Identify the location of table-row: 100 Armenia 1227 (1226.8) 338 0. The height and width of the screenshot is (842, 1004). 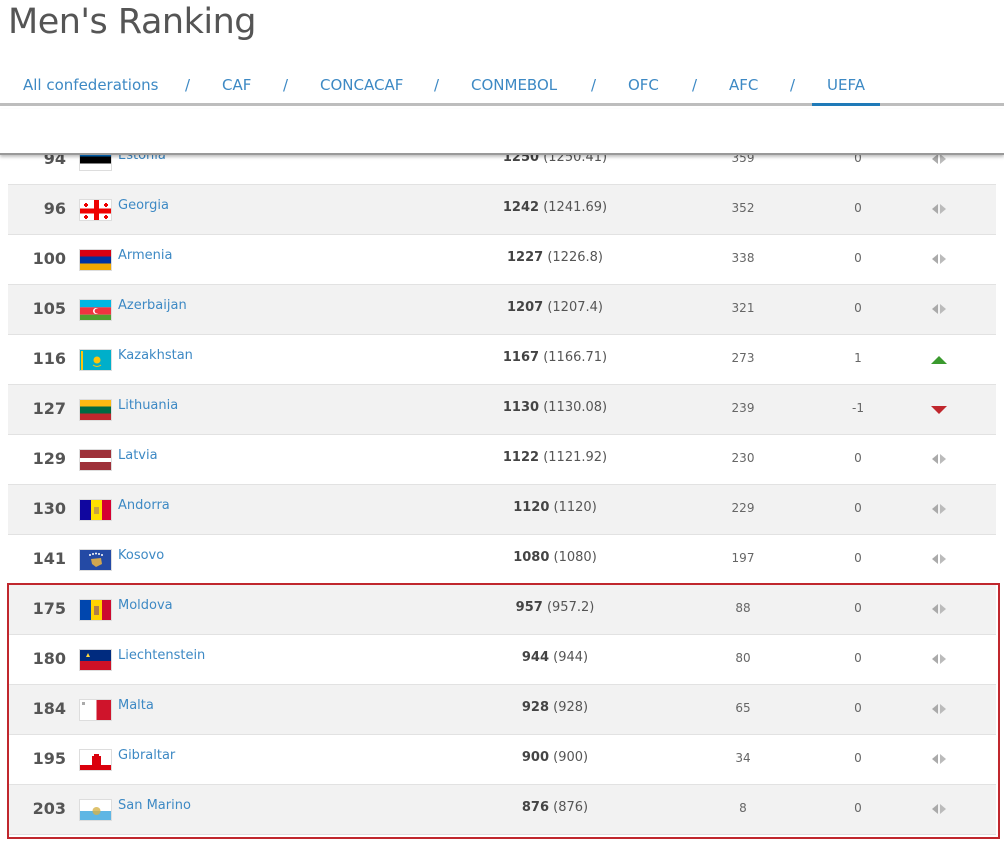
(502, 260).